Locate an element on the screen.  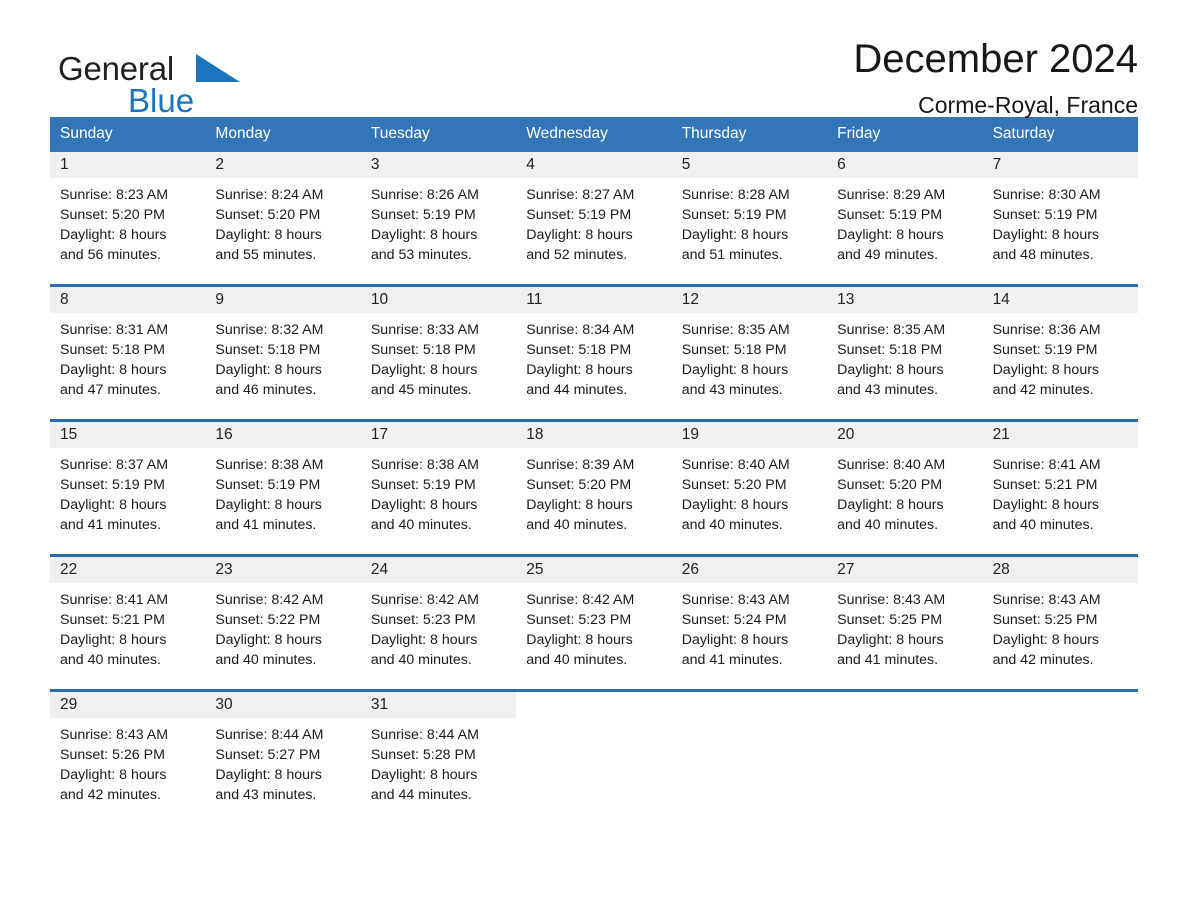
sunset-text: Sunset: 5:23 PM is located at coordinates (423, 619).